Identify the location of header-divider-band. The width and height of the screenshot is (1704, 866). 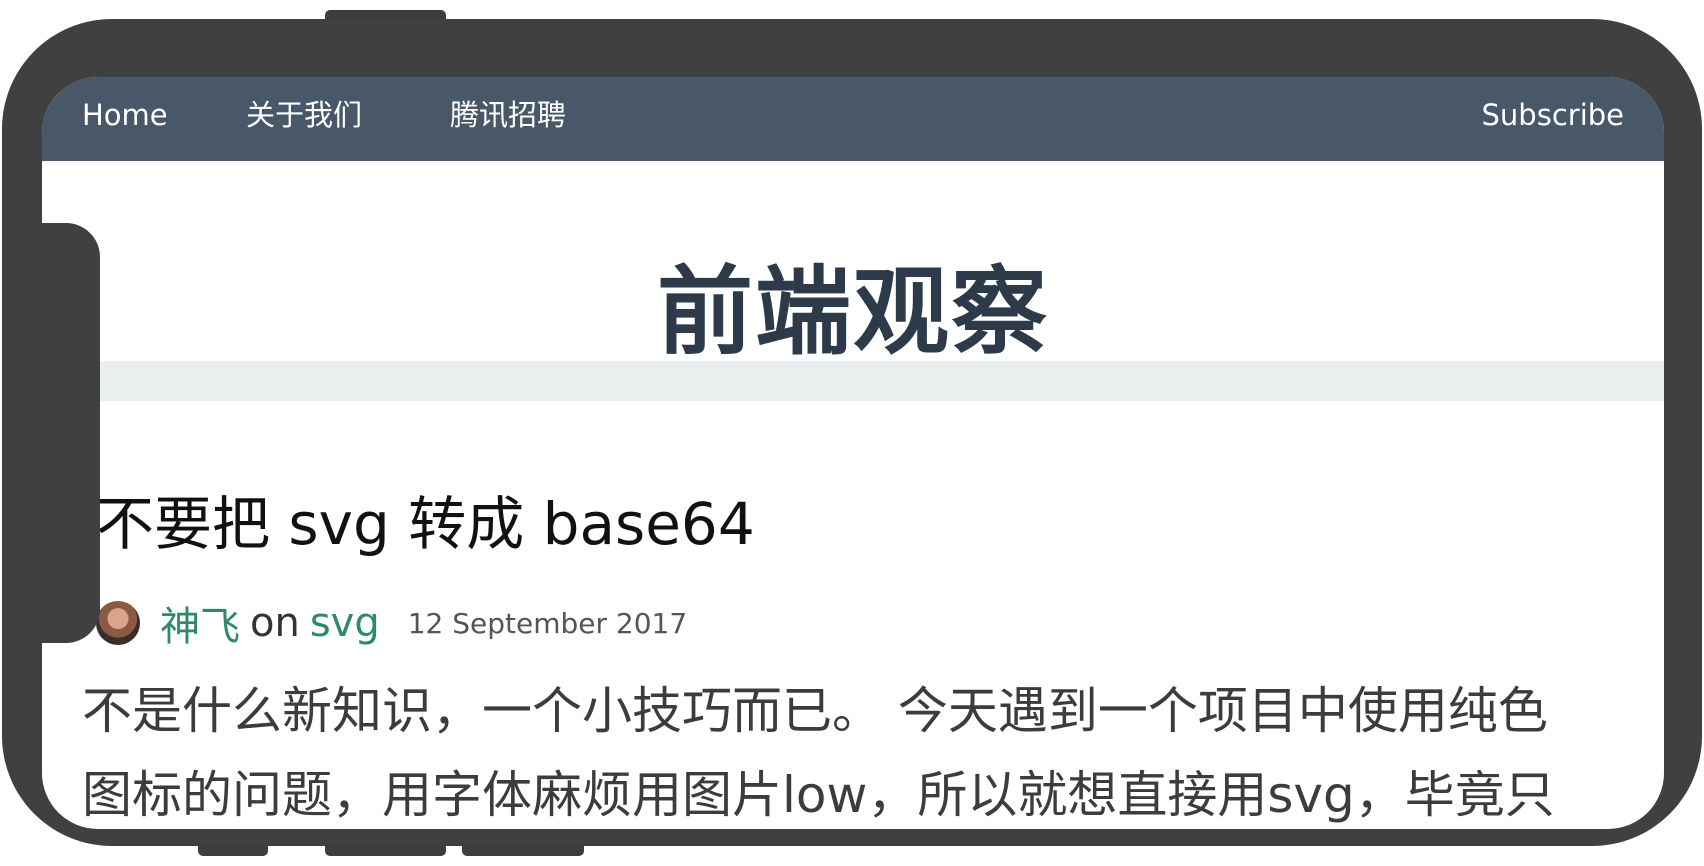
(853, 381).